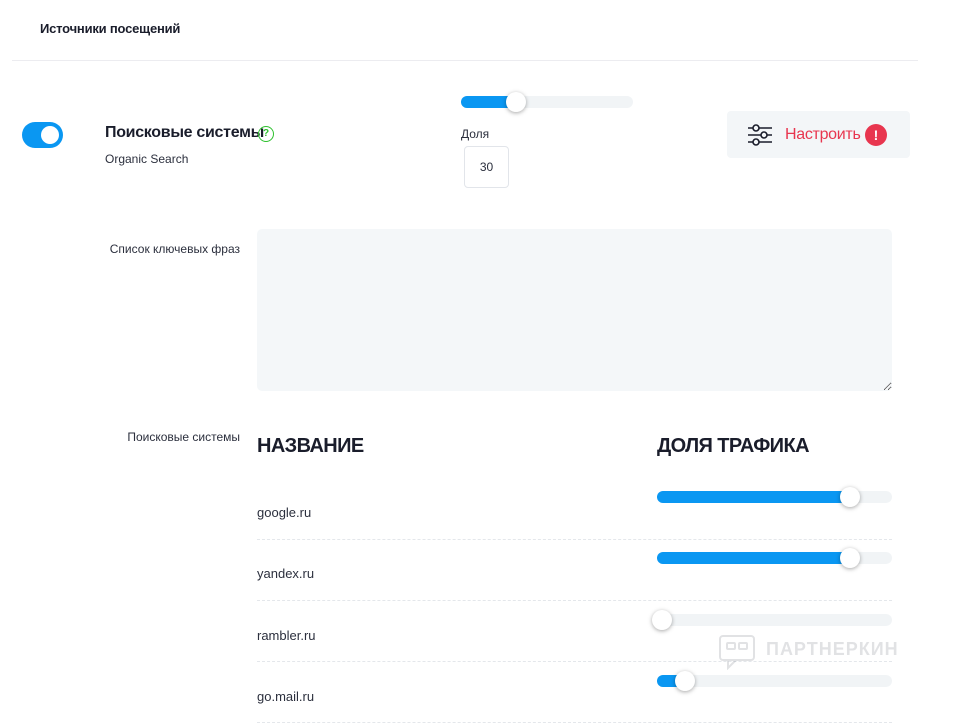 The image size is (960, 727). Describe the element at coordinates (516, 102) in the screenshot. I see `share-slider-thumb` at that location.